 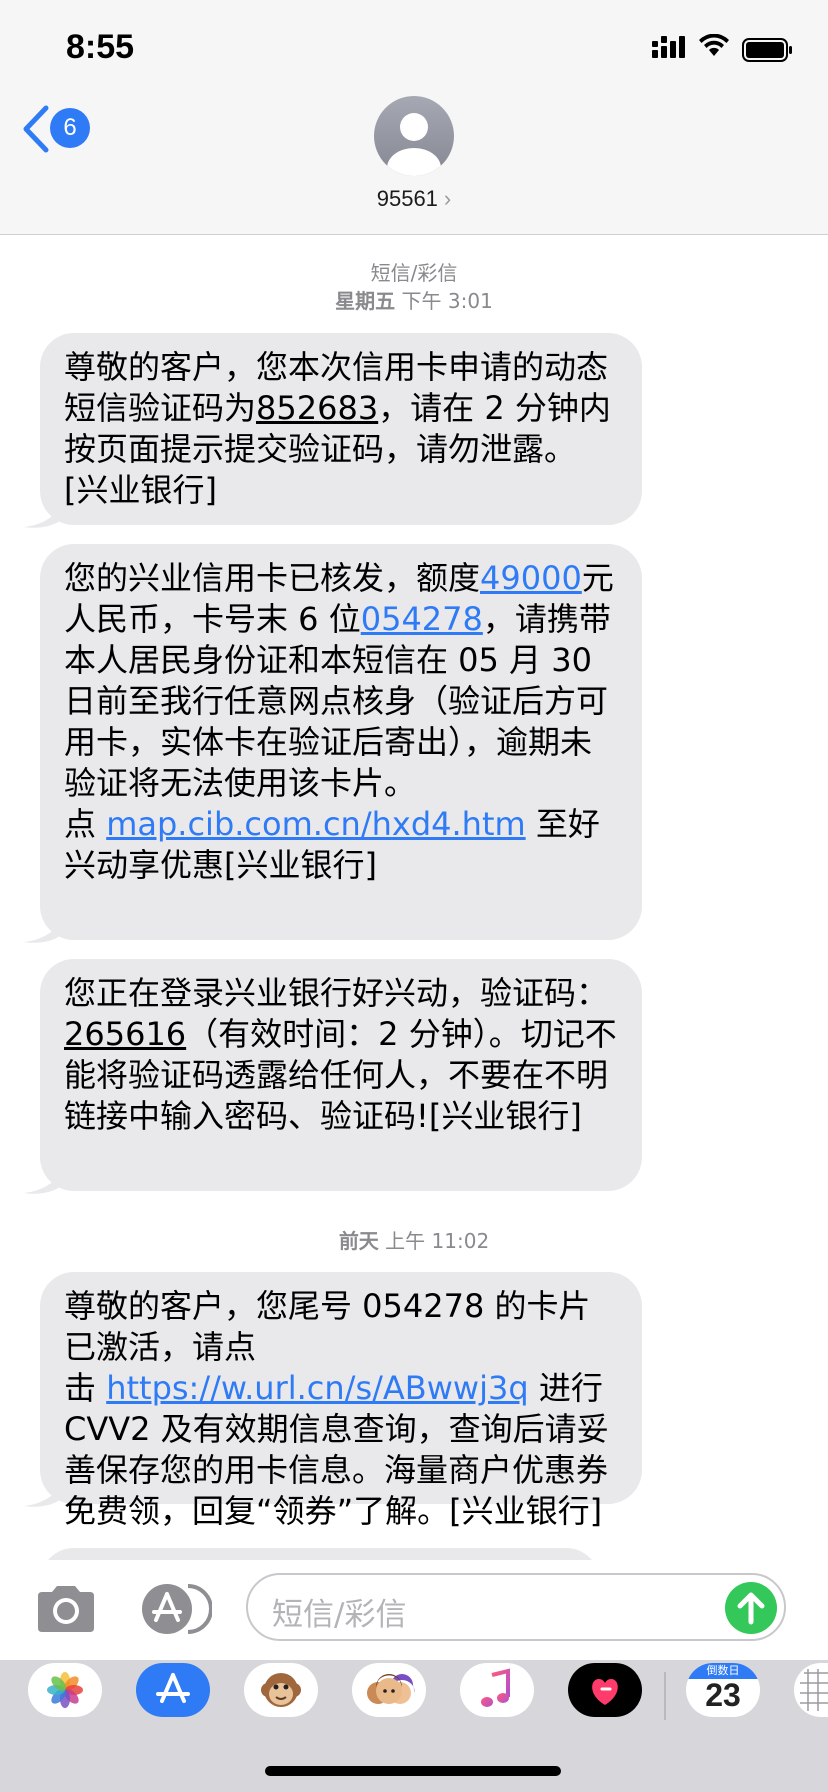 I want to click on unread-count-badge: 6, so click(x=70, y=128).